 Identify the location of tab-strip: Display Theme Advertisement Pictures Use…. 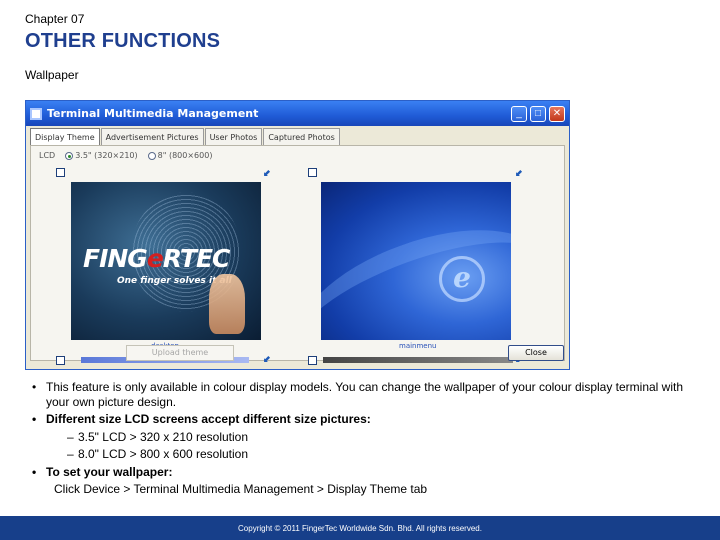
(297, 136).